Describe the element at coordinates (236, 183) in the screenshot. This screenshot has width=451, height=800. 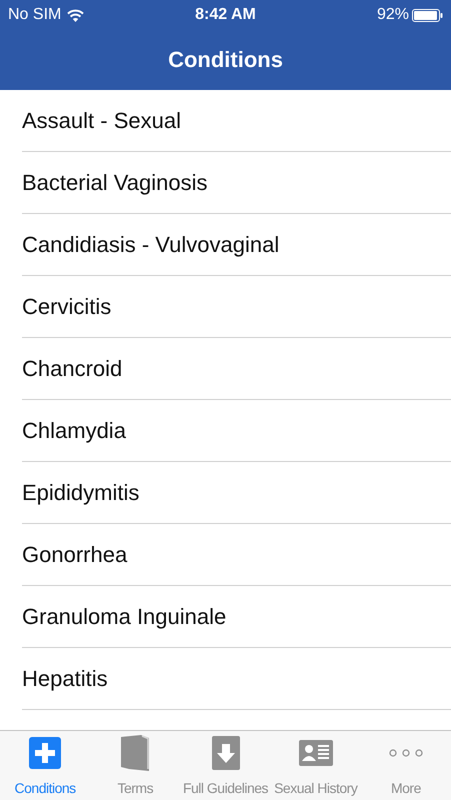
I see `condition-item: Bacterial Vaginosis` at that location.